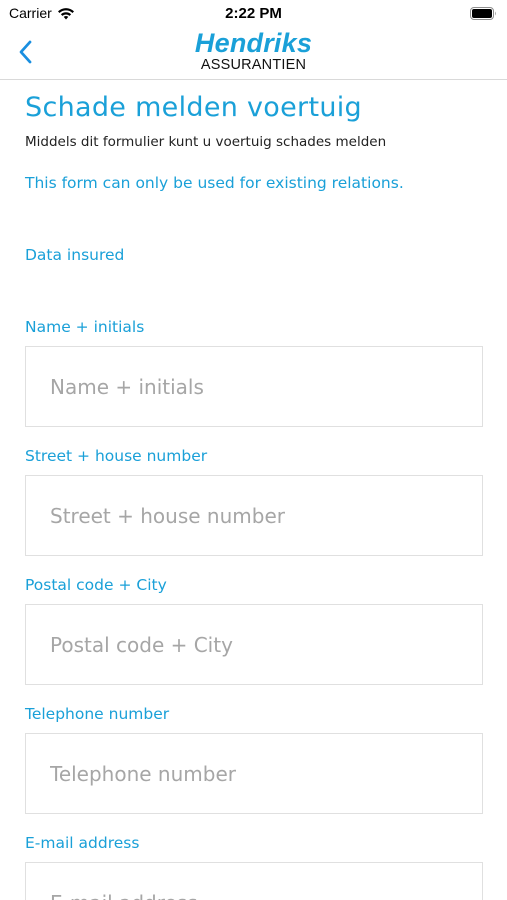 This screenshot has width=507, height=900. I want to click on email-input, so click(254, 881).